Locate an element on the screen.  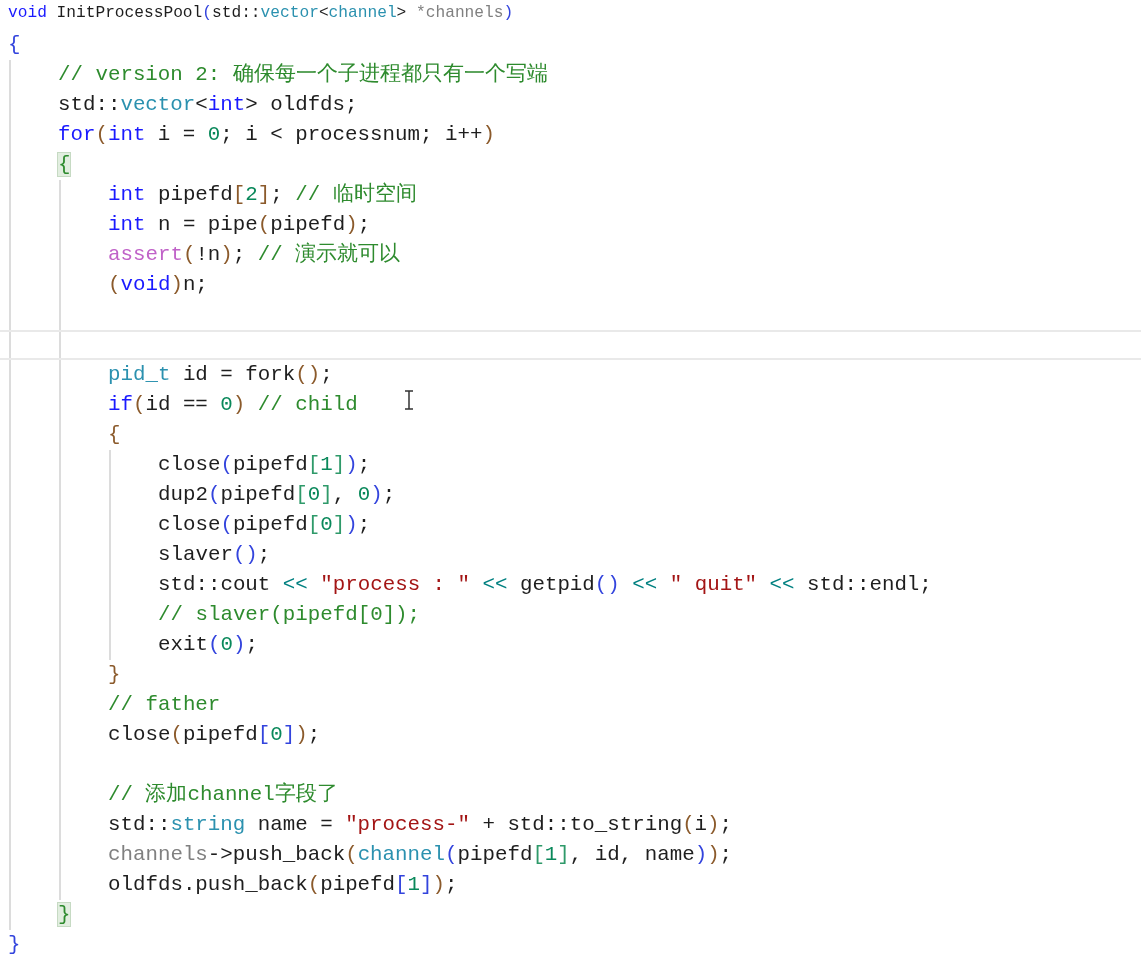
code-line: channels->push_back(channel(pipefd[1], id, name)); is located at coordinates (420, 855).